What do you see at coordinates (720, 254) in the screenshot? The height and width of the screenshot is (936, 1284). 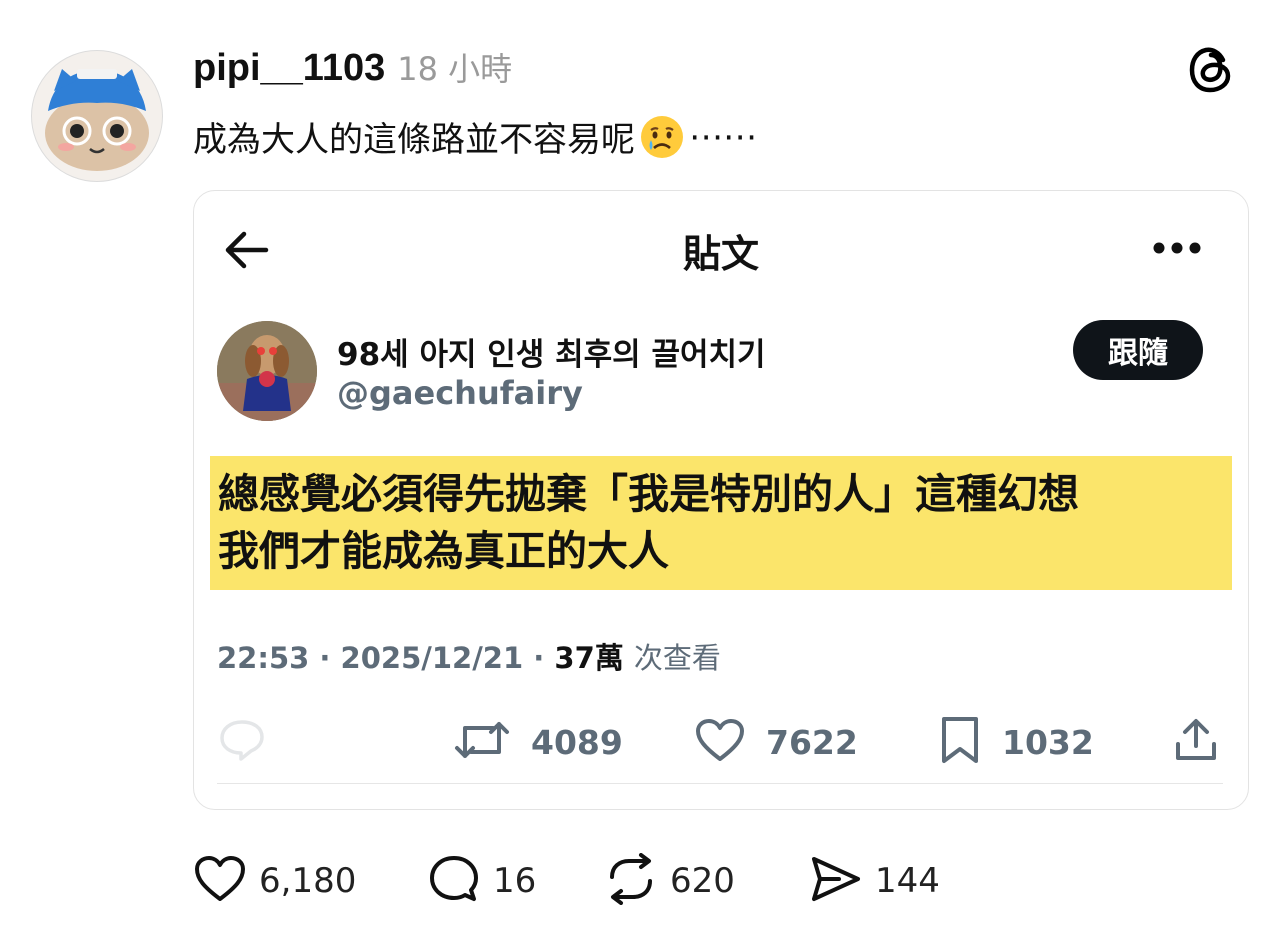 I see `page-title: 貼文` at bounding box center [720, 254].